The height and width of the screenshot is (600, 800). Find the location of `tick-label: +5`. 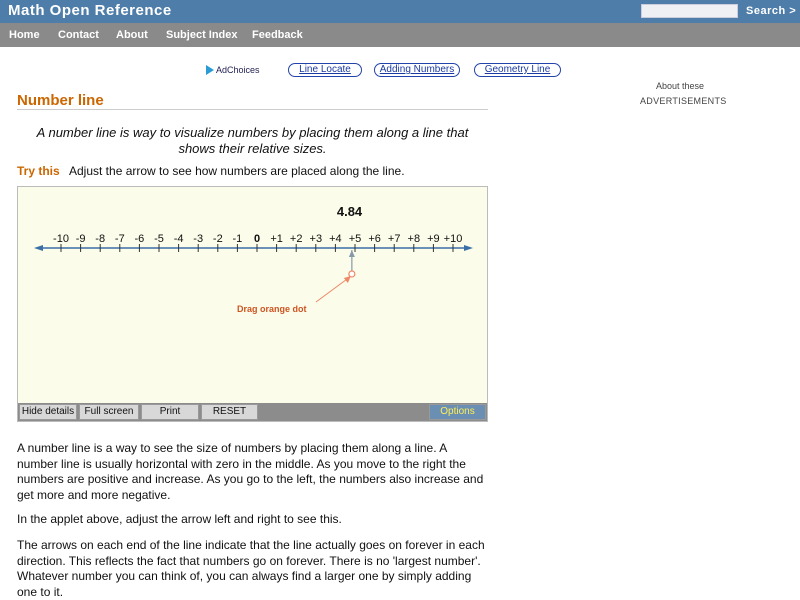

tick-label: +5 is located at coordinates (355, 239).